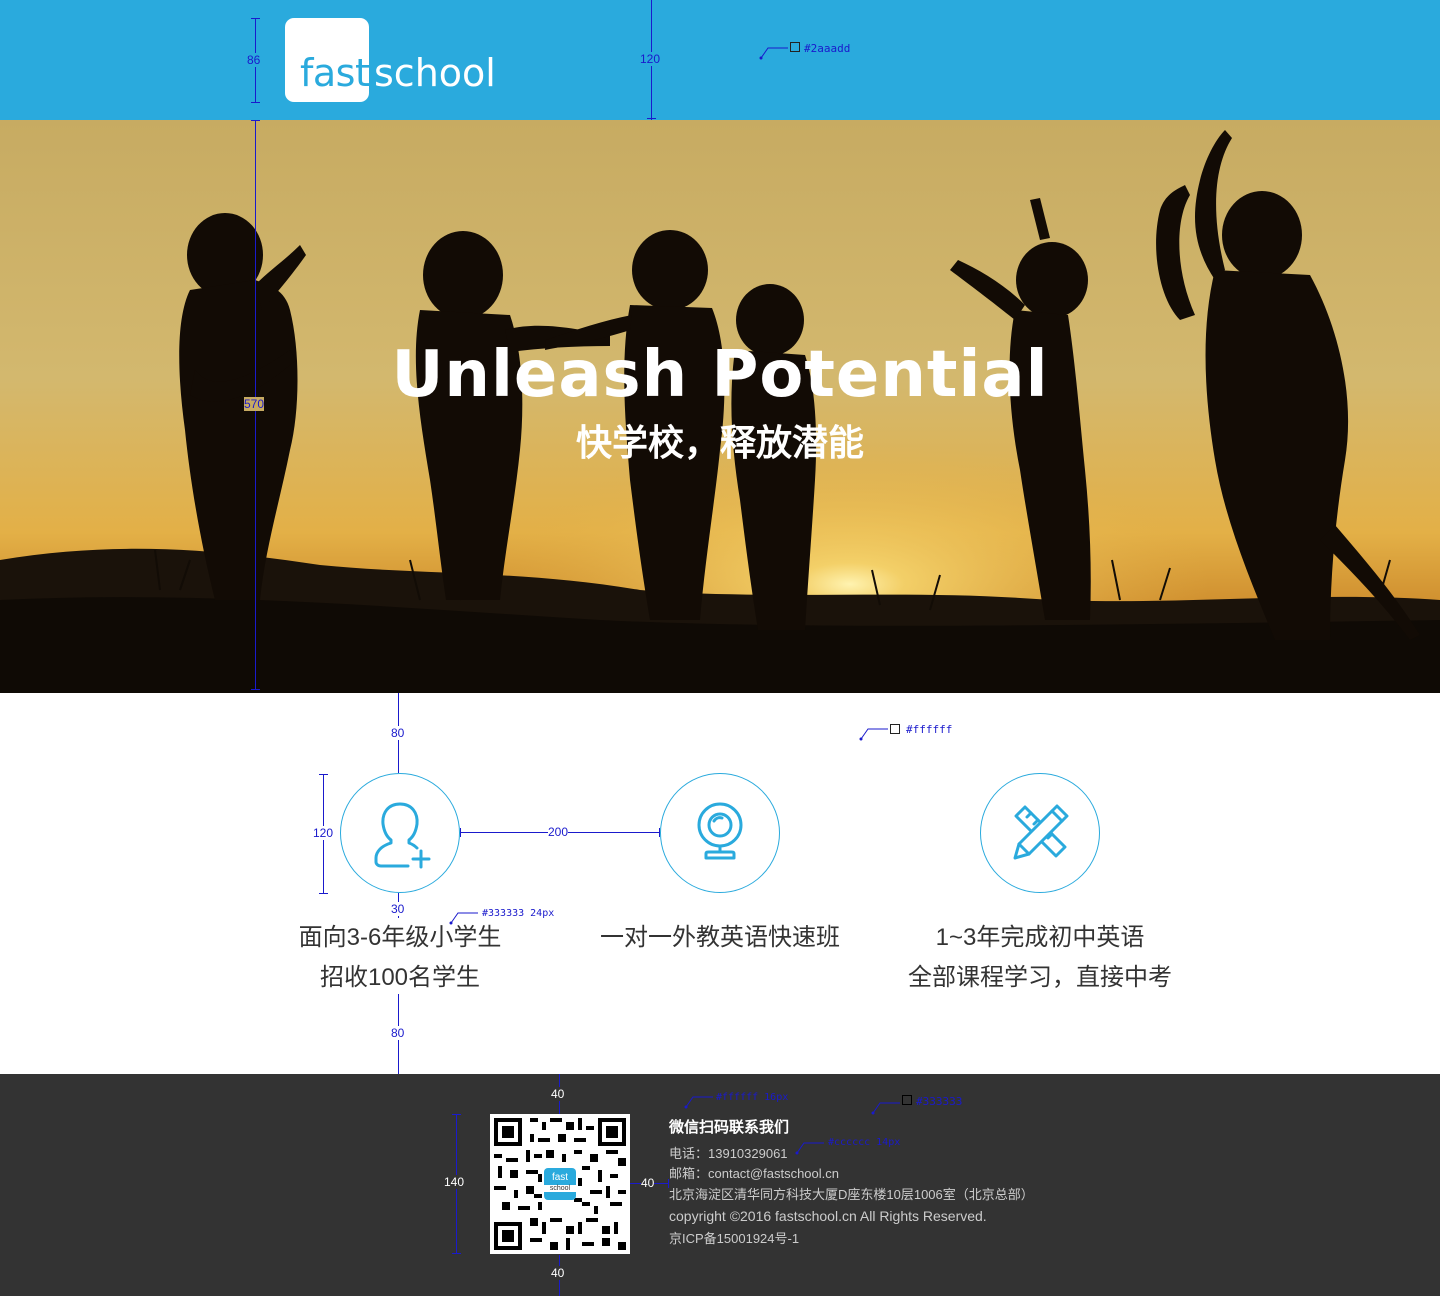  Describe the element at coordinates (720, 60) in the screenshot. I see `header-bar: fast school 86 120 #2aaadd` at that location.